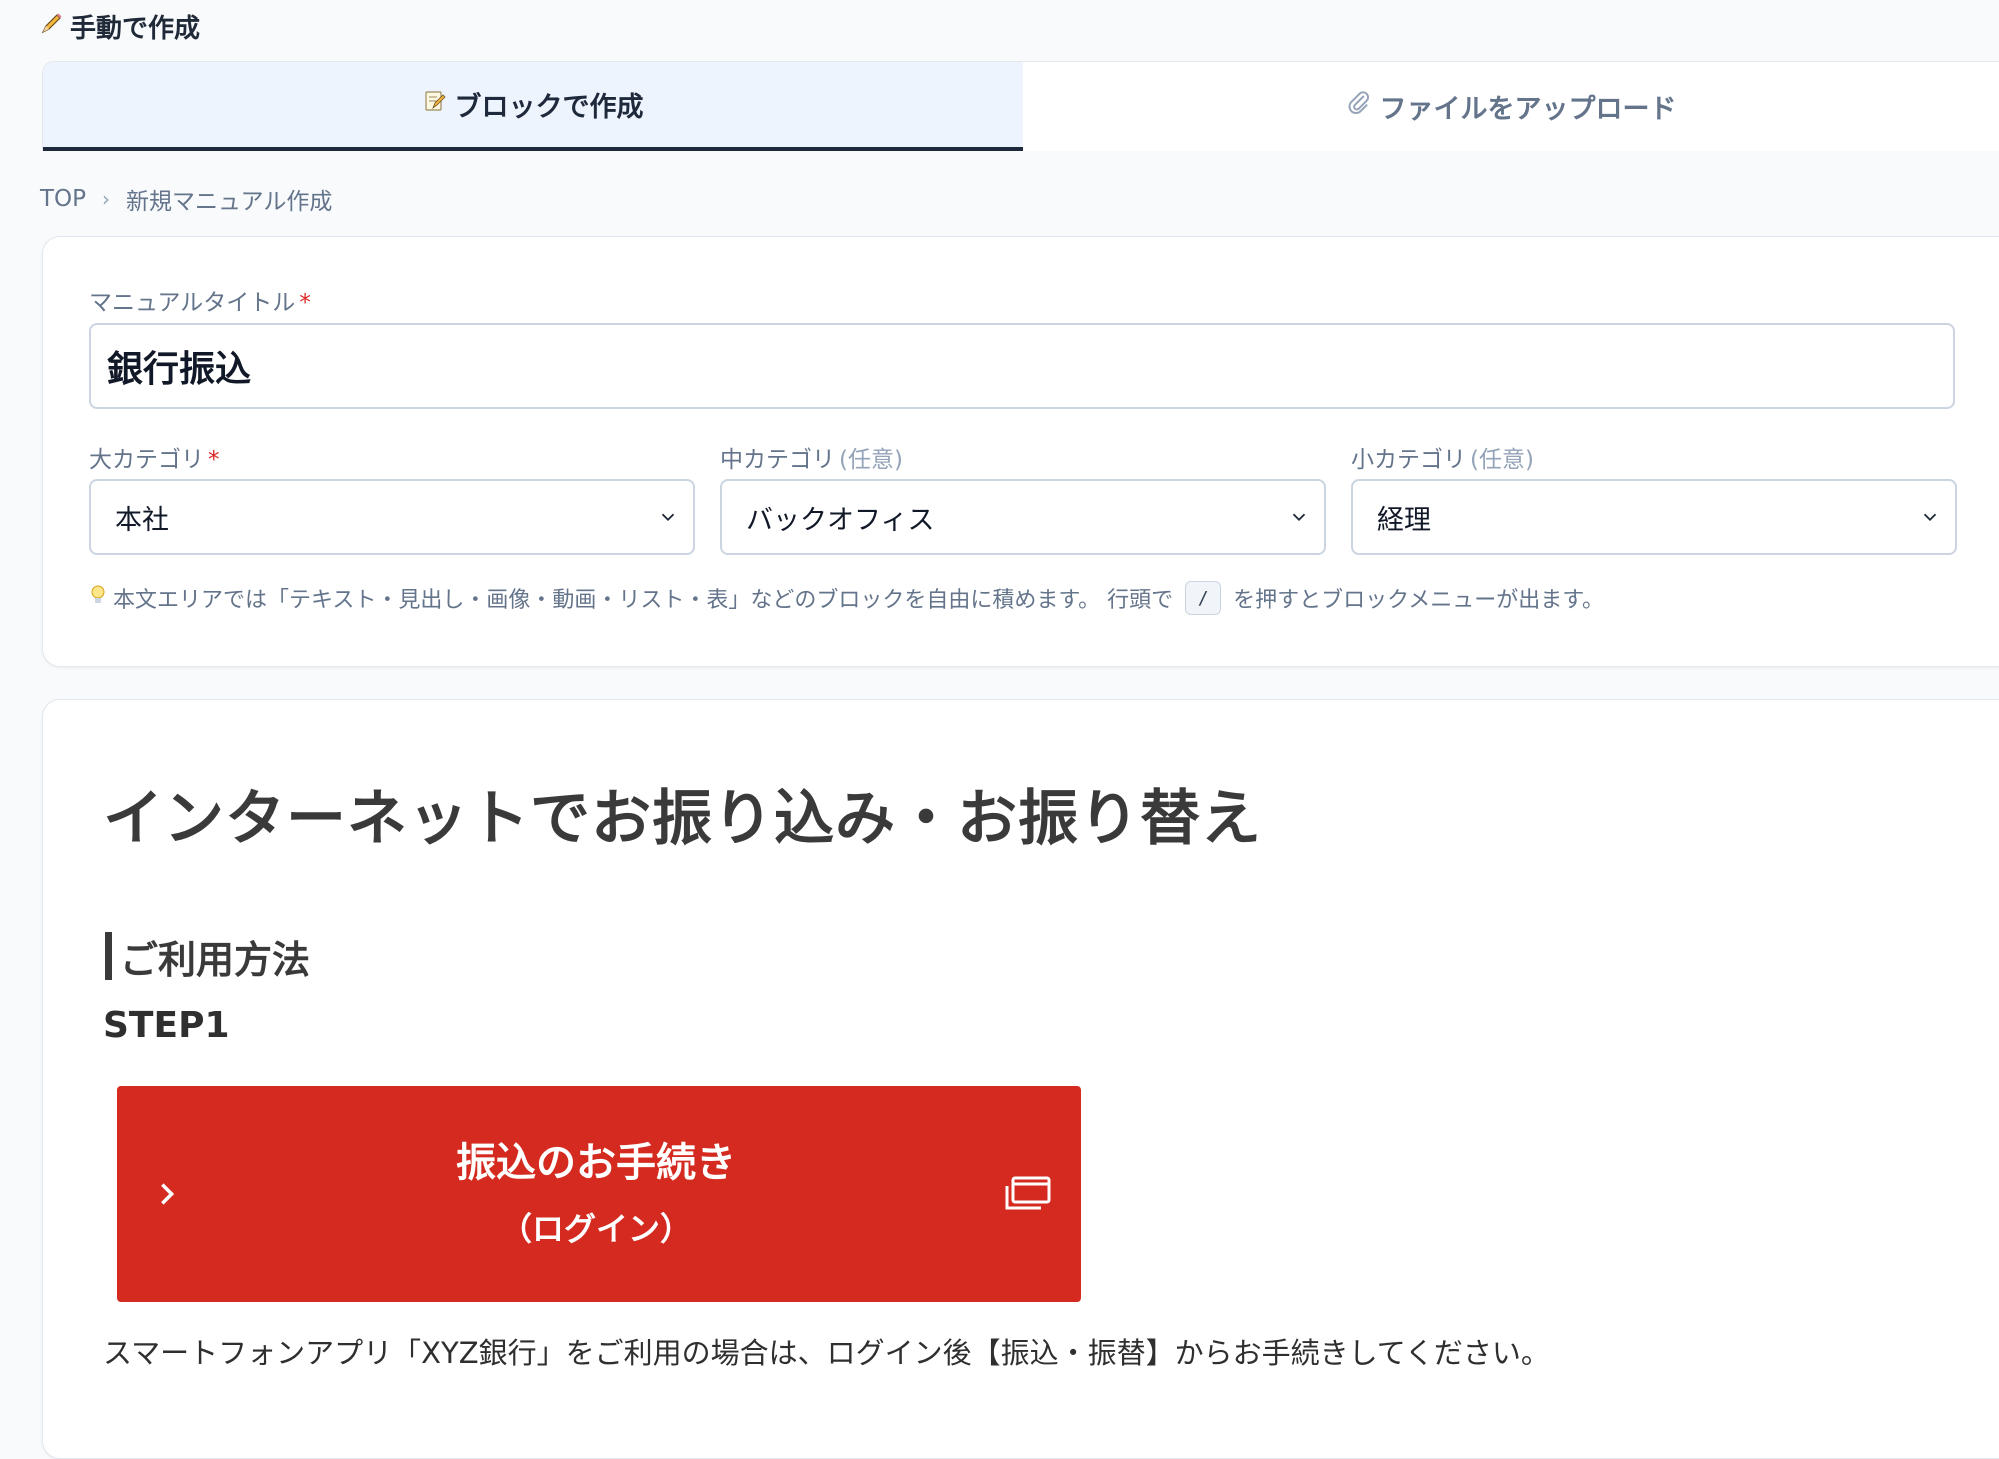 The height and width of the screenshot is (1459, 1999). I want to click on middle-category-select: バックオフィス, so click(1023, 517).